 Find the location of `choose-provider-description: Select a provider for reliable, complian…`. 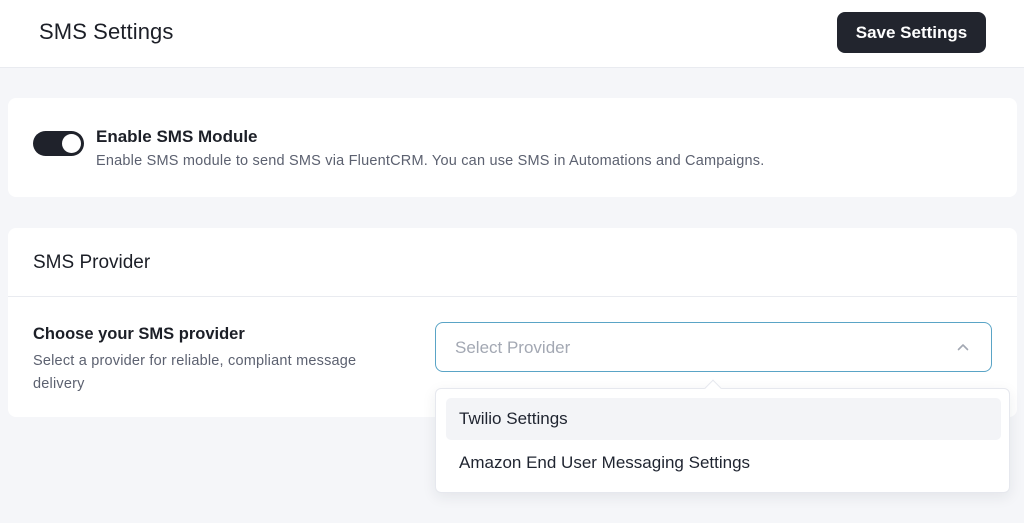

choose-provider-description: Select a provider for reliable, complian… is located at coordinates (195, 372).